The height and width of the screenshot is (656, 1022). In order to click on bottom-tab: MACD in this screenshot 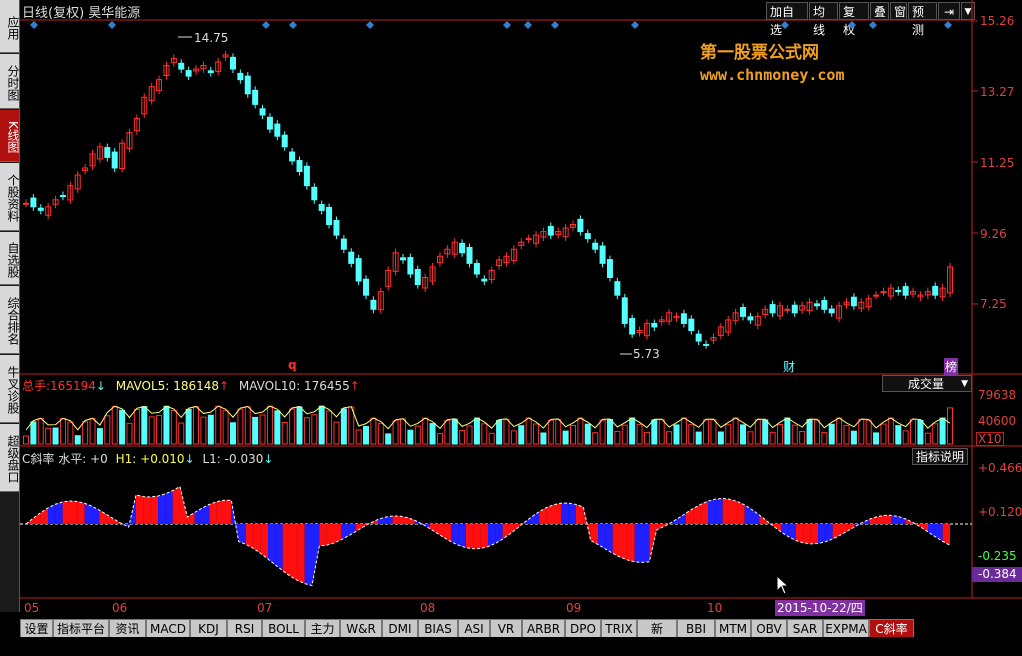, I will do `click(168, 628)`.